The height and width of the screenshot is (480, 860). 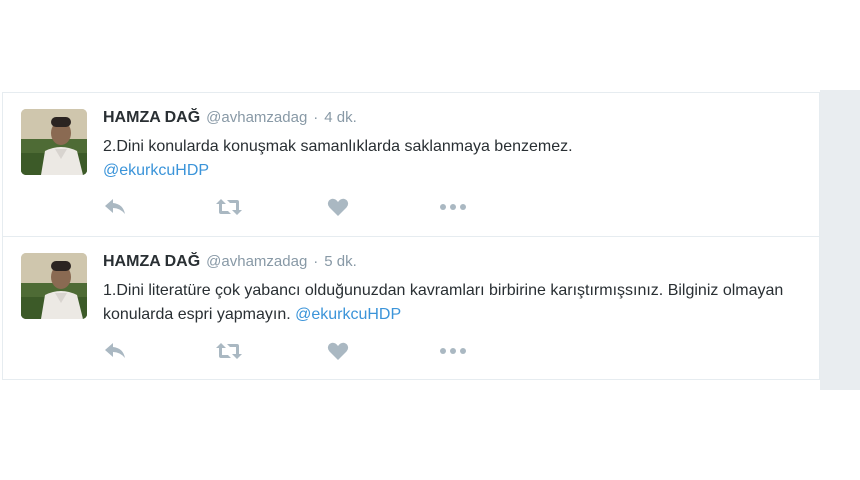 I want to click on tweet-header: HAMZA DAĞ @avhamzadag · 5 dk., so click(x=453, y=262).